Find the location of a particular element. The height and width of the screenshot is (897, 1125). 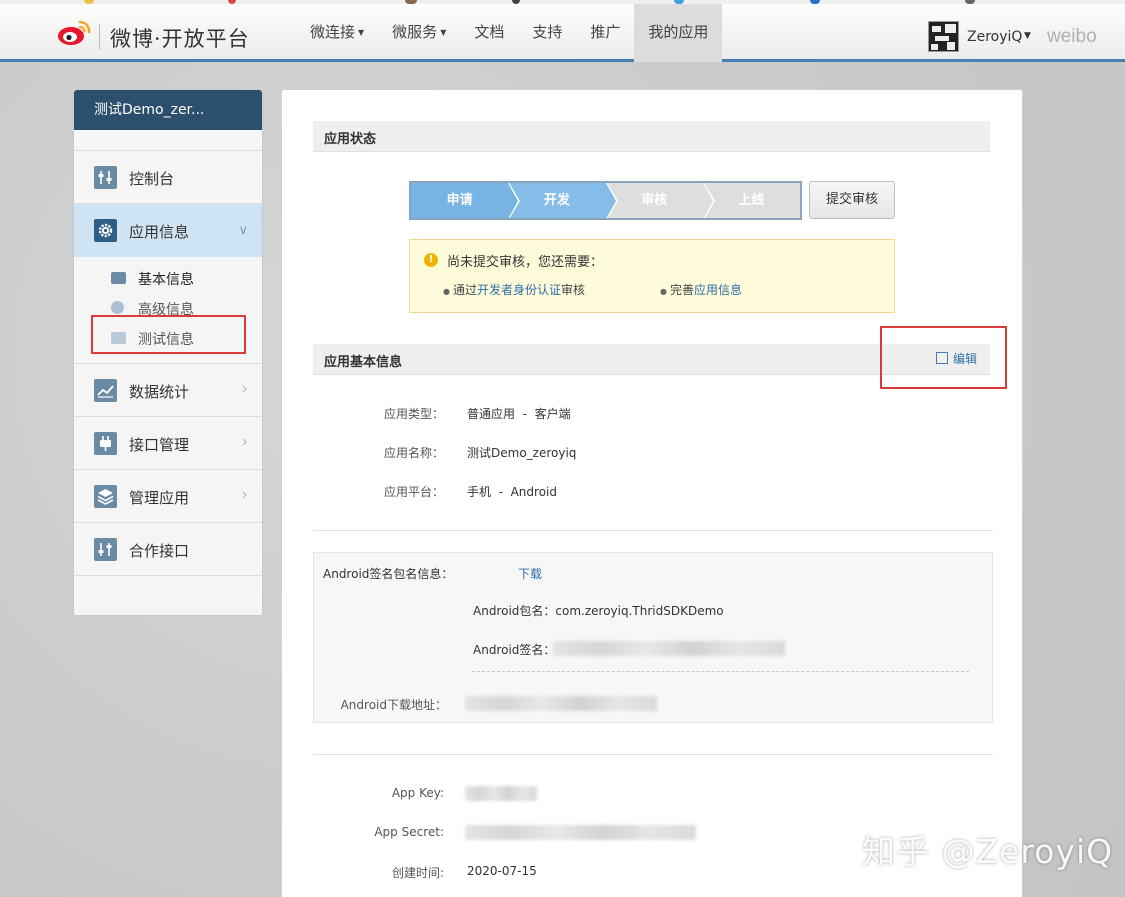

chart-icon is located at coordinates (105, 390).